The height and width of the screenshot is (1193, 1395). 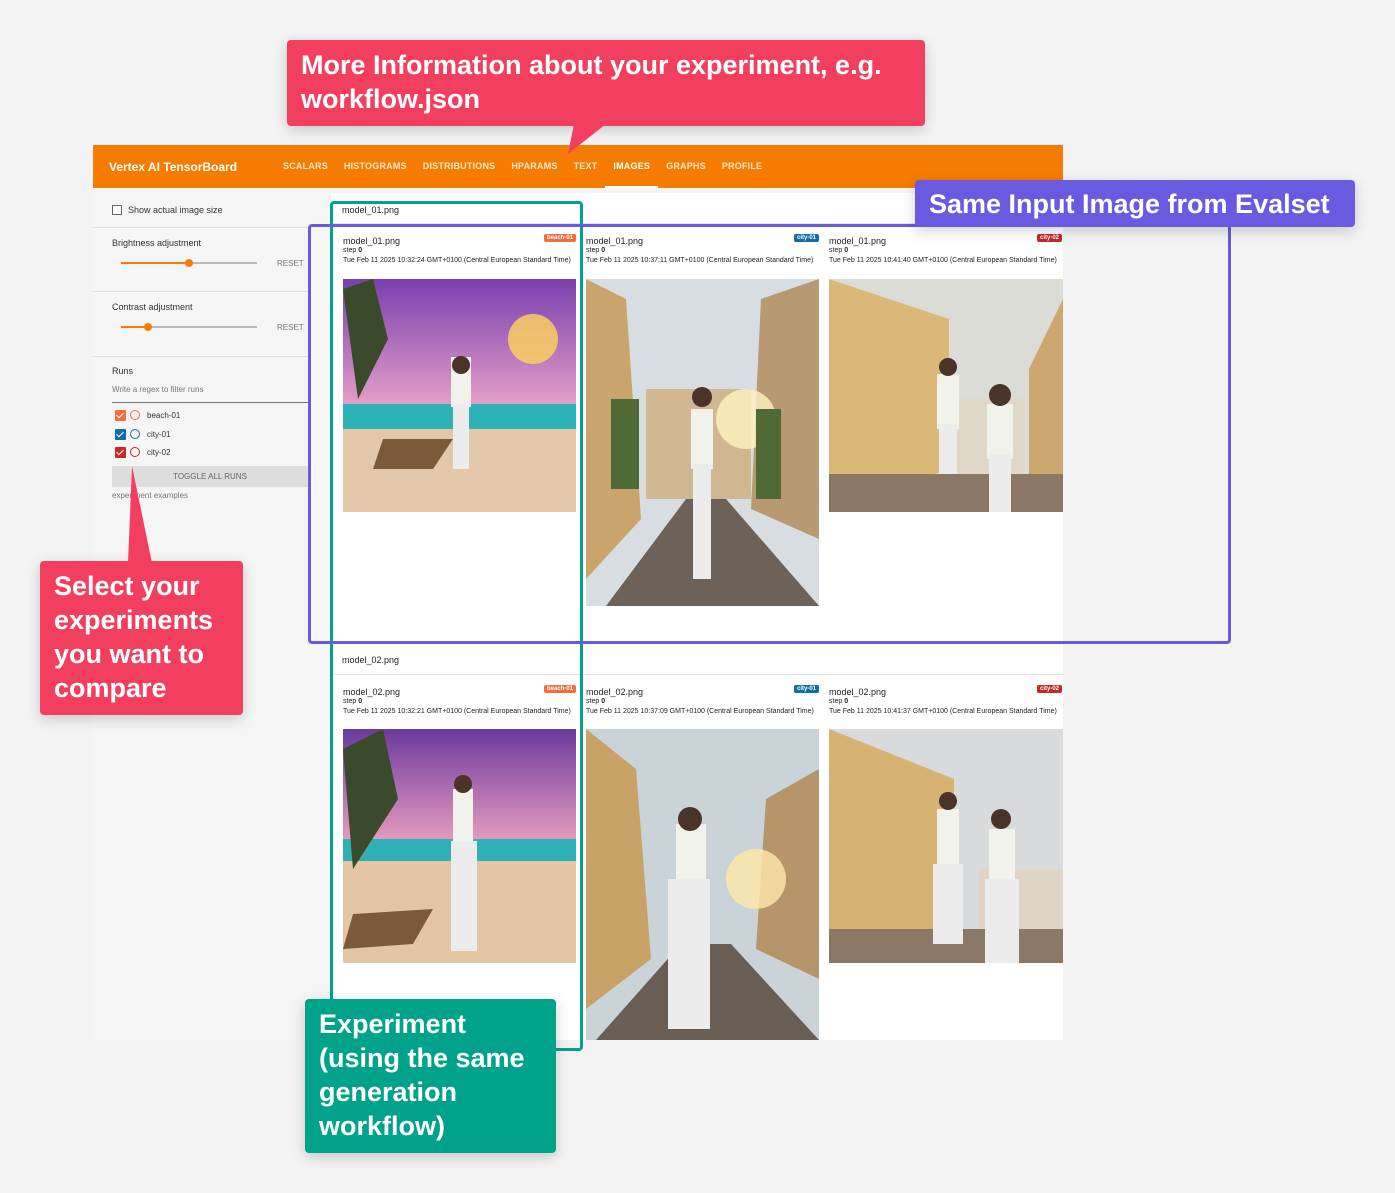 I want to click on brightness-section: Brightness adjustment RESET, so click(x=200, y=260).